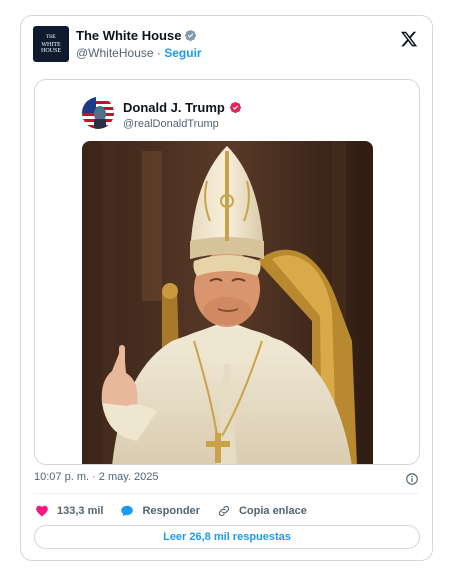  I want to click on author-handle: @WhiteHouse, so click(115, 53).